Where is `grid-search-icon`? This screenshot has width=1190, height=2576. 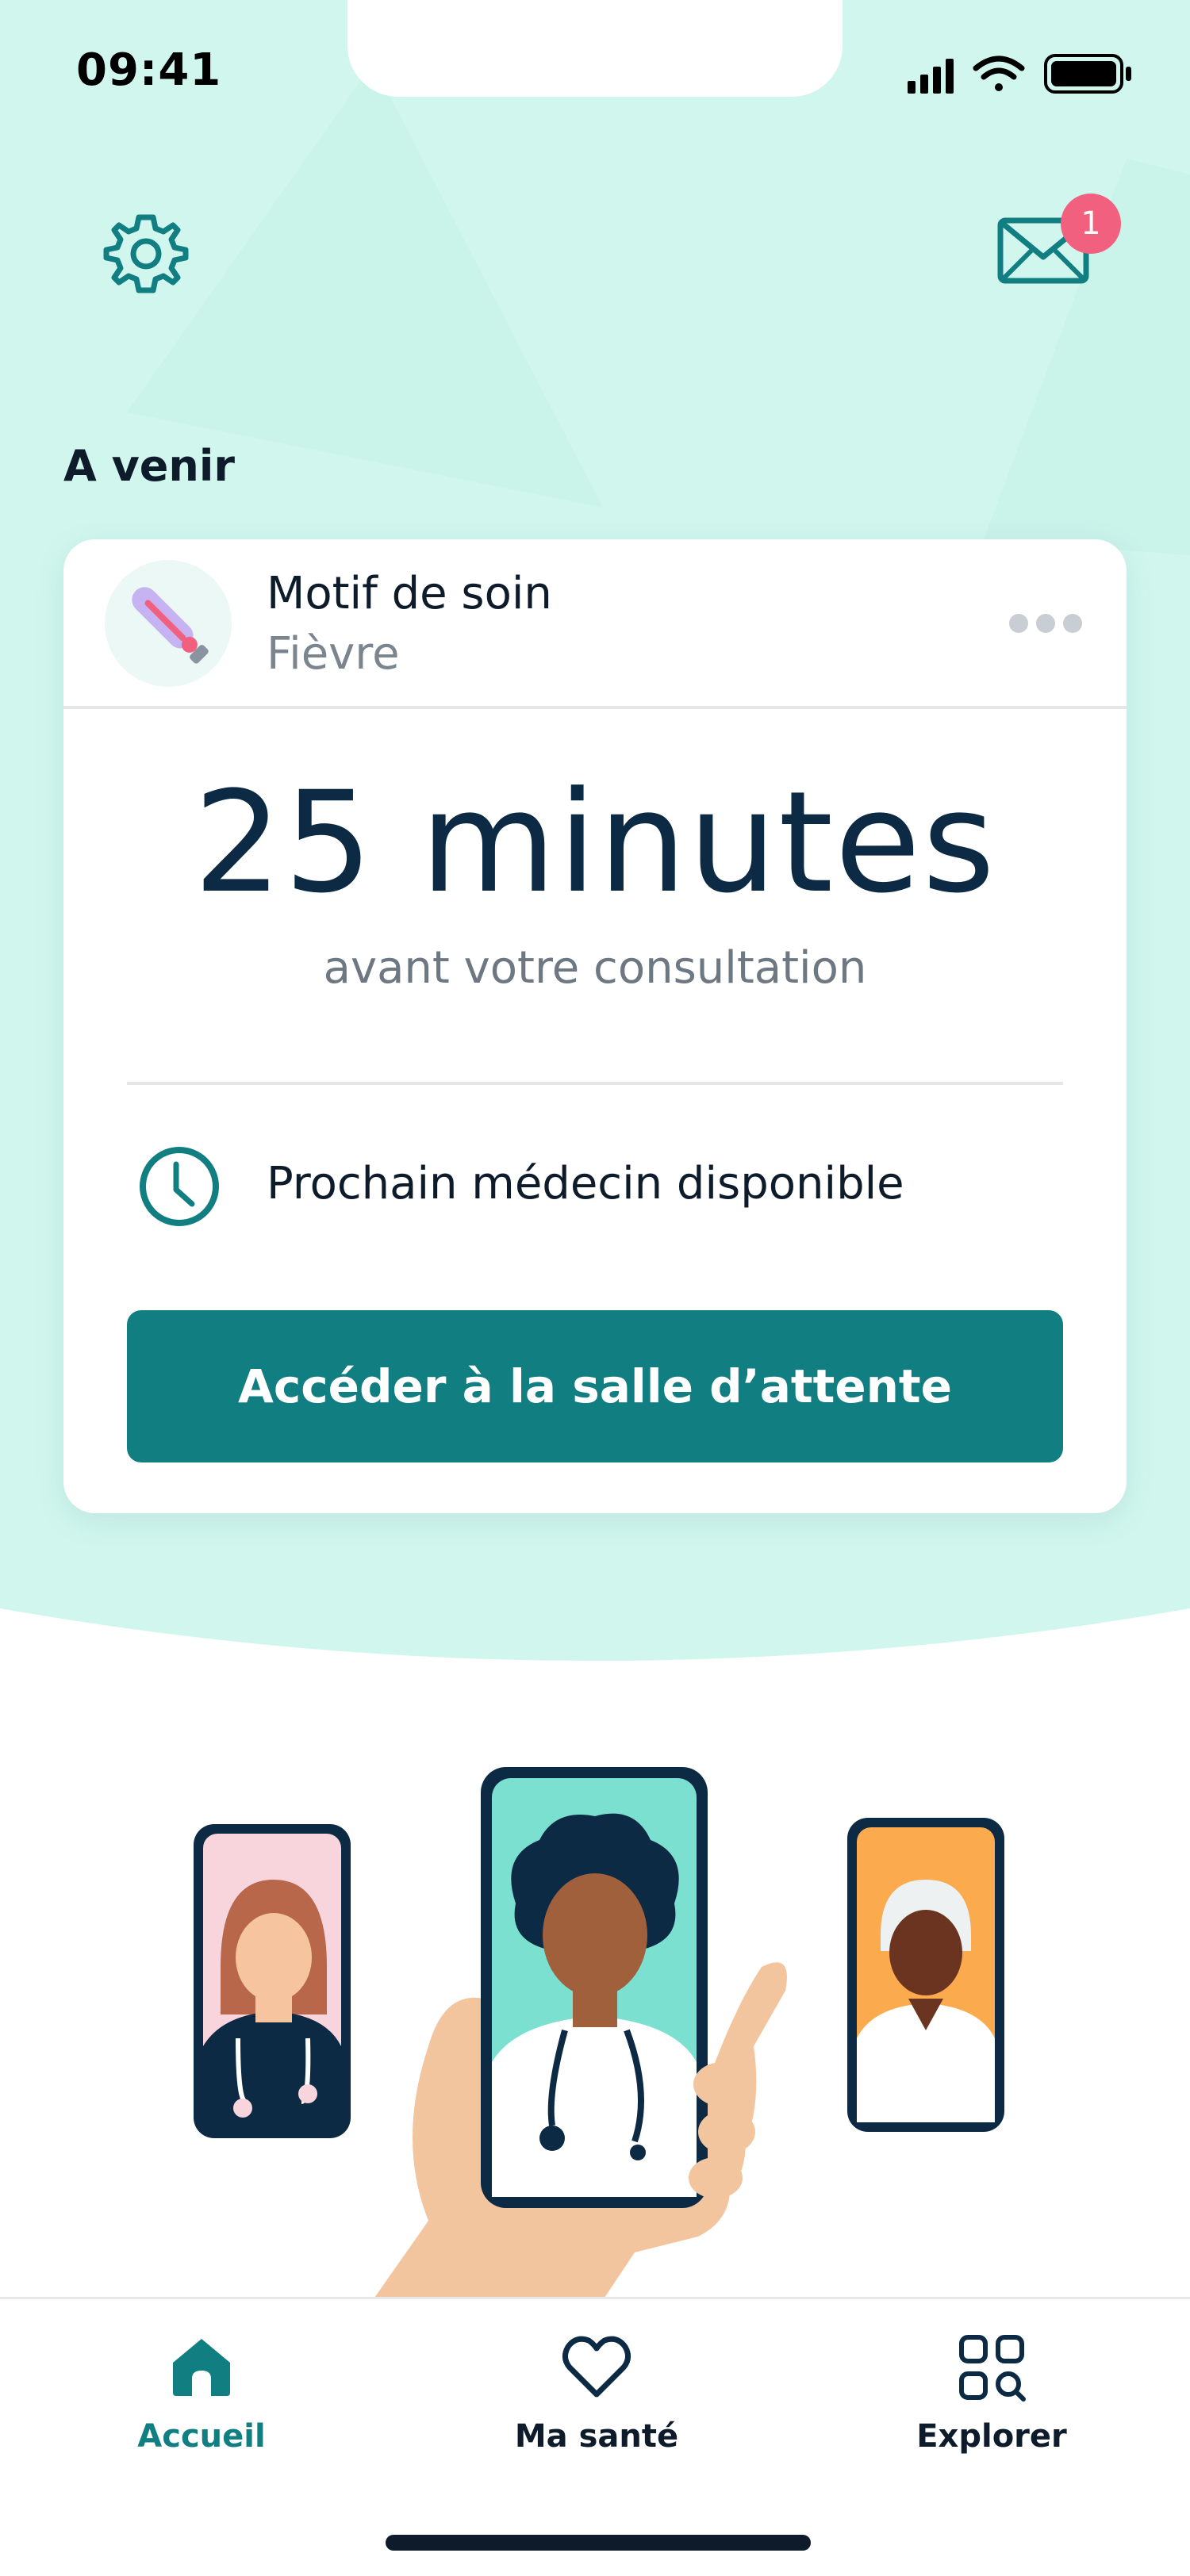 grid-search-icon is located at coordinates (992, 2369).